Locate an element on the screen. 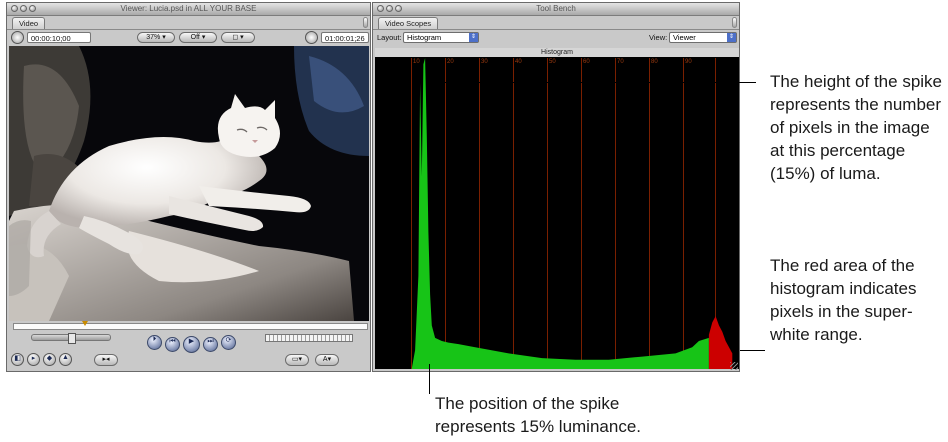 The width and height of the screenshot is (948, 442). scrubber-bar is located at coordinates (190, 325).